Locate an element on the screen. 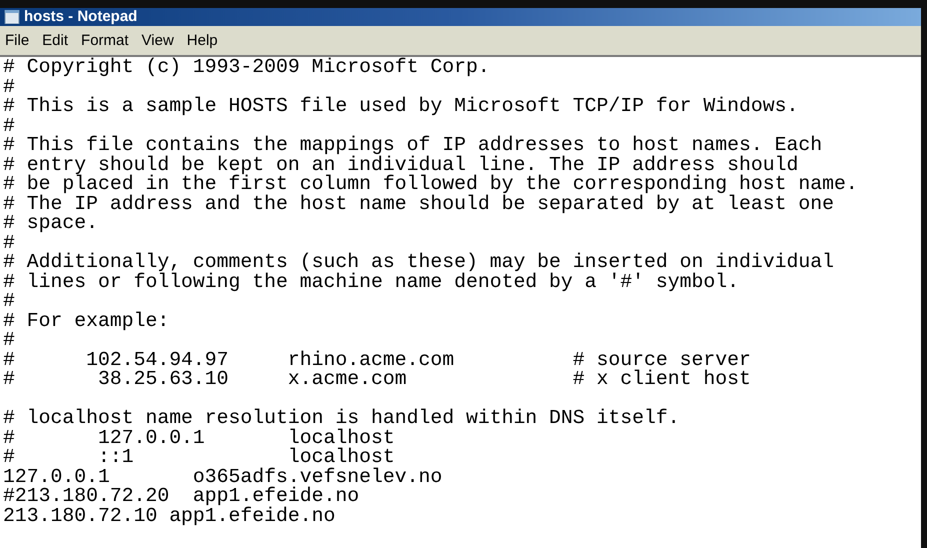  menu-item: Help is located at coordinates (202, 40).